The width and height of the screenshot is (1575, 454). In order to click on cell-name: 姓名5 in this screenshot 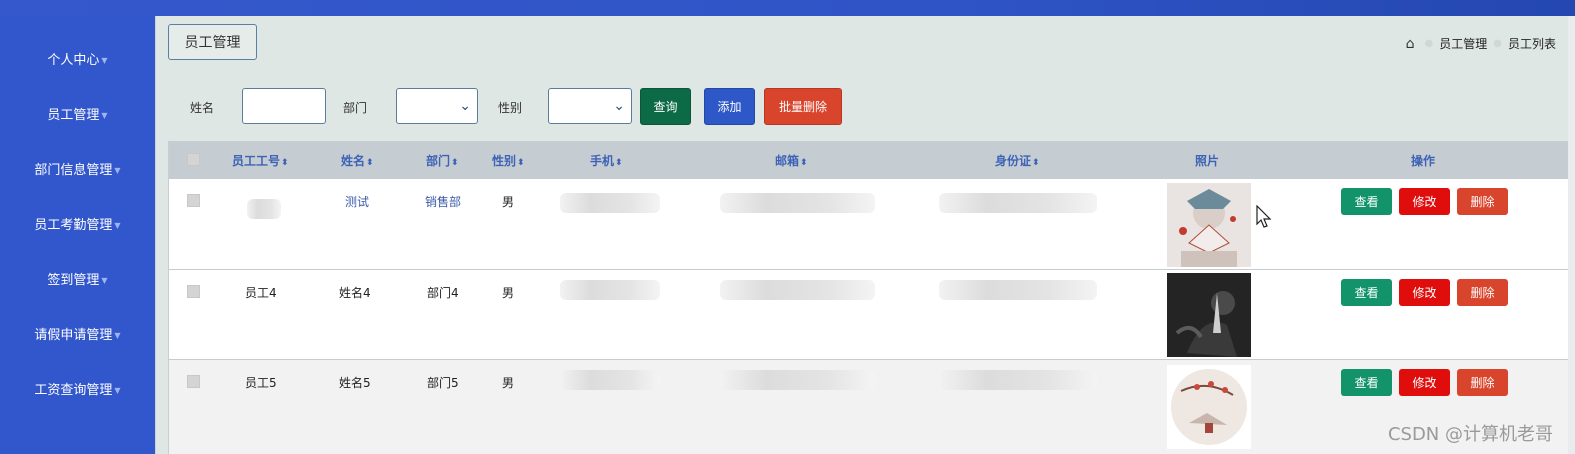, I will do `click(355, 383)`.